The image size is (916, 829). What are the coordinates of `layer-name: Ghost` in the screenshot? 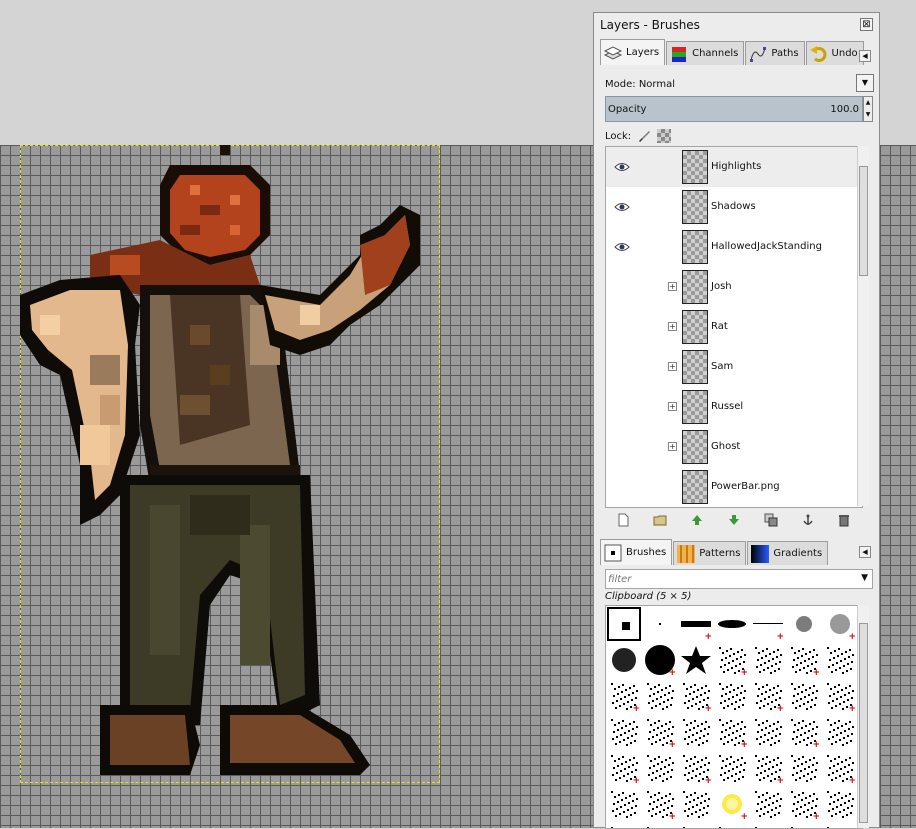 It's located at (725, 446).